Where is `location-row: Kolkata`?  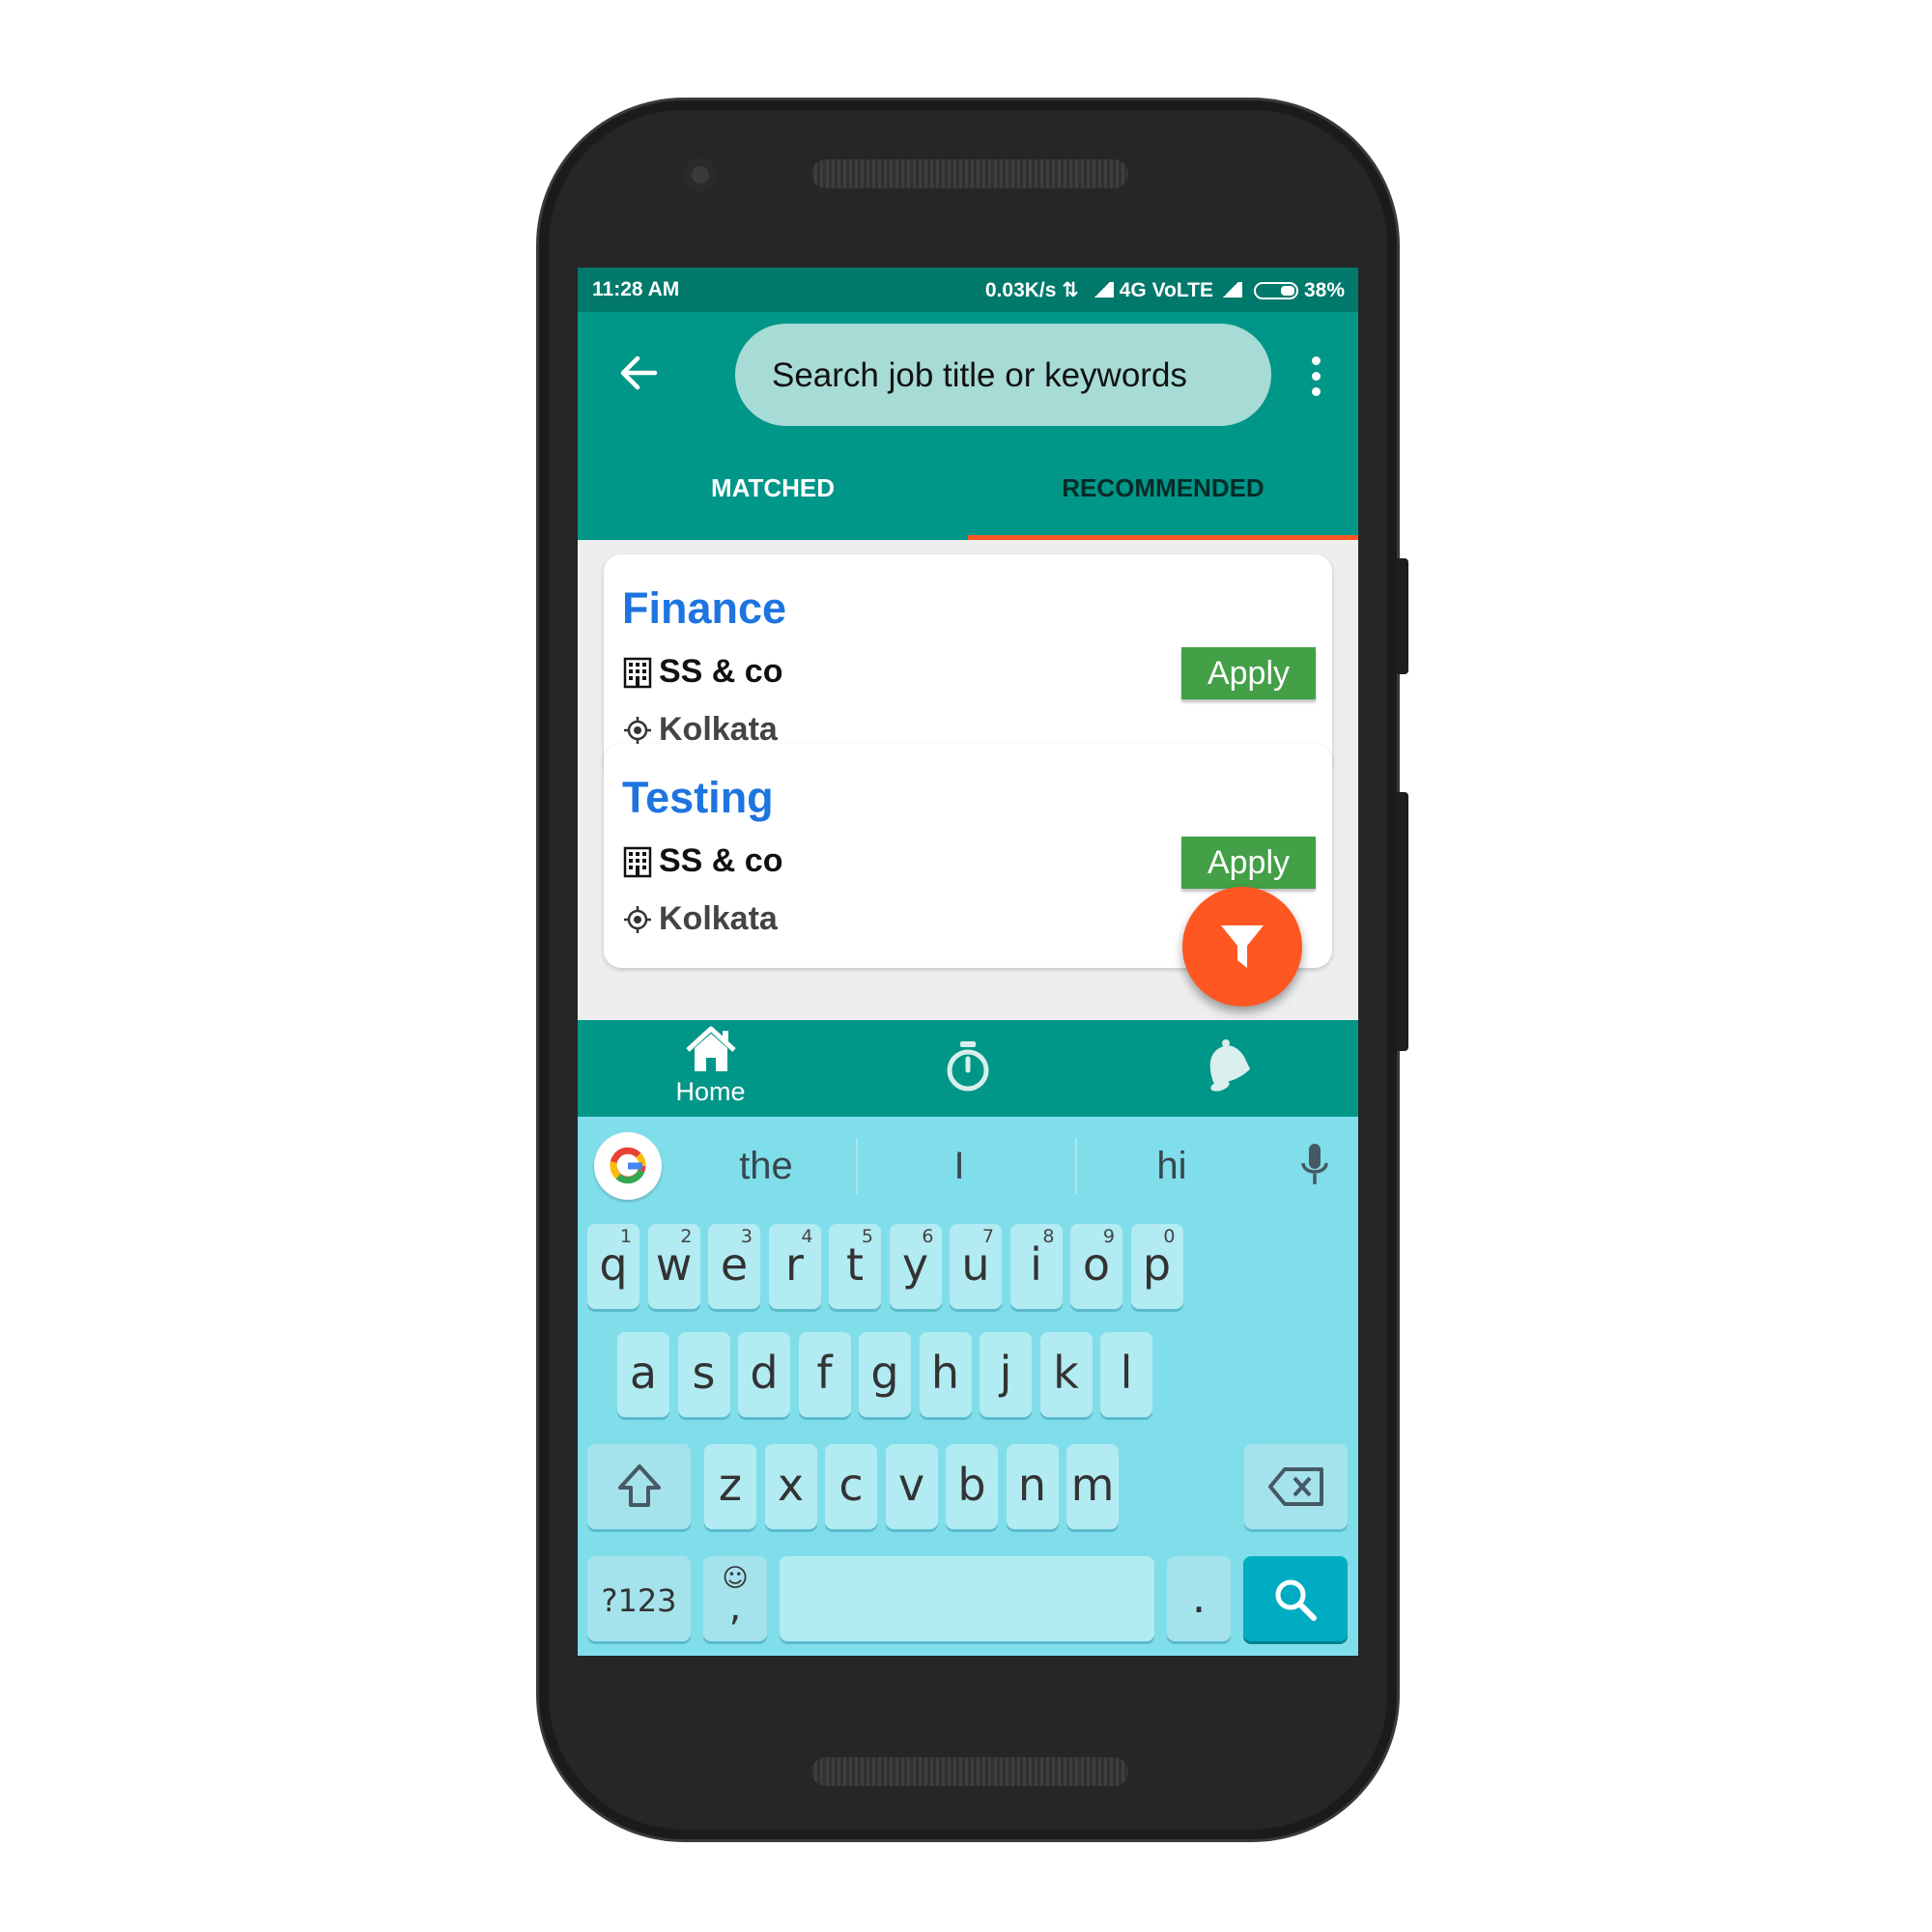
location-row: Kolkata is located at coordinates (700, 919).